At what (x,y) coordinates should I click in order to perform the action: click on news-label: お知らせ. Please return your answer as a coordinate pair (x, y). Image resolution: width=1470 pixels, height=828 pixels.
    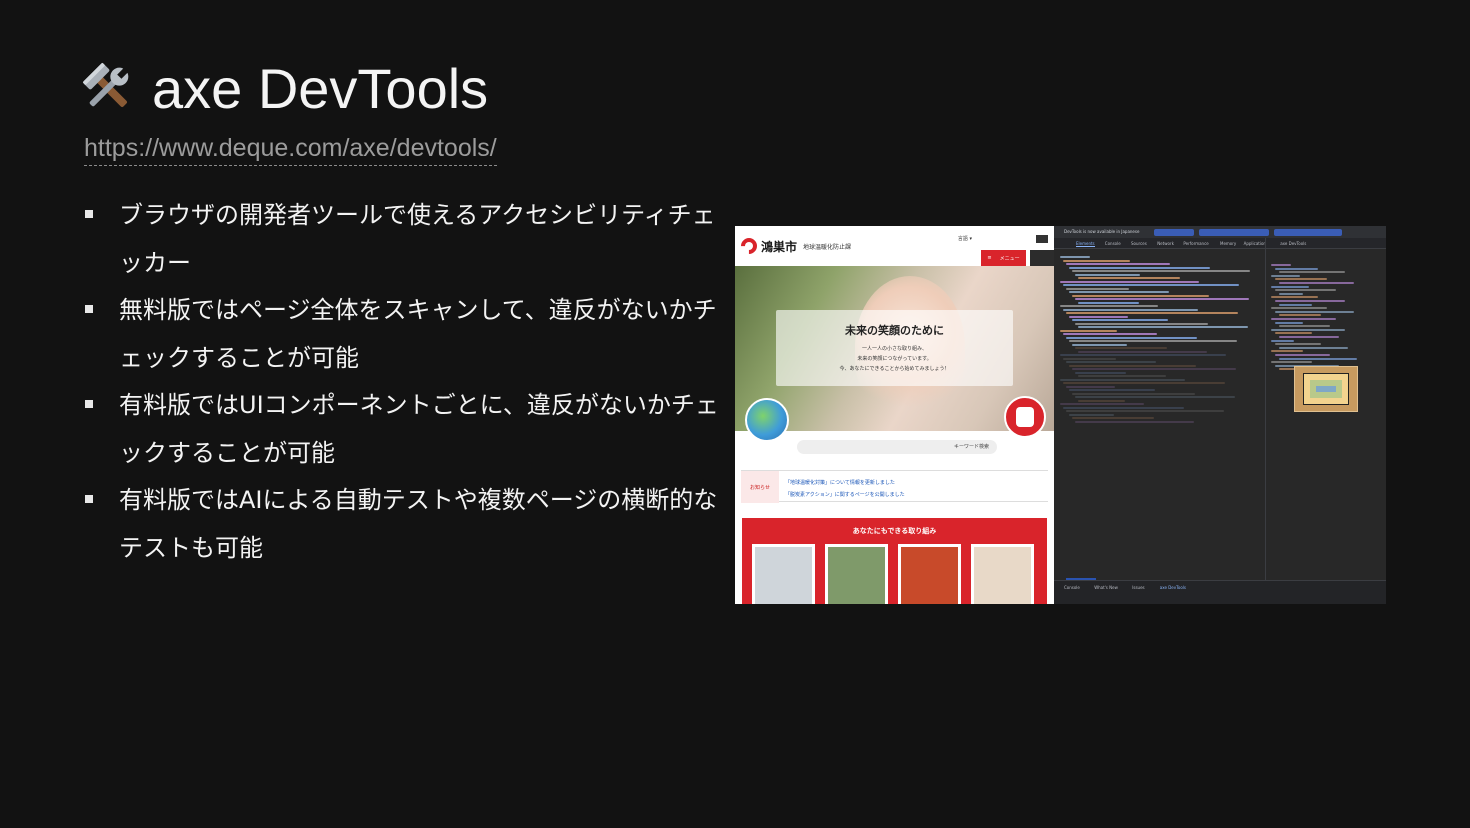
    Looking at the image, I should click on (760, 487).